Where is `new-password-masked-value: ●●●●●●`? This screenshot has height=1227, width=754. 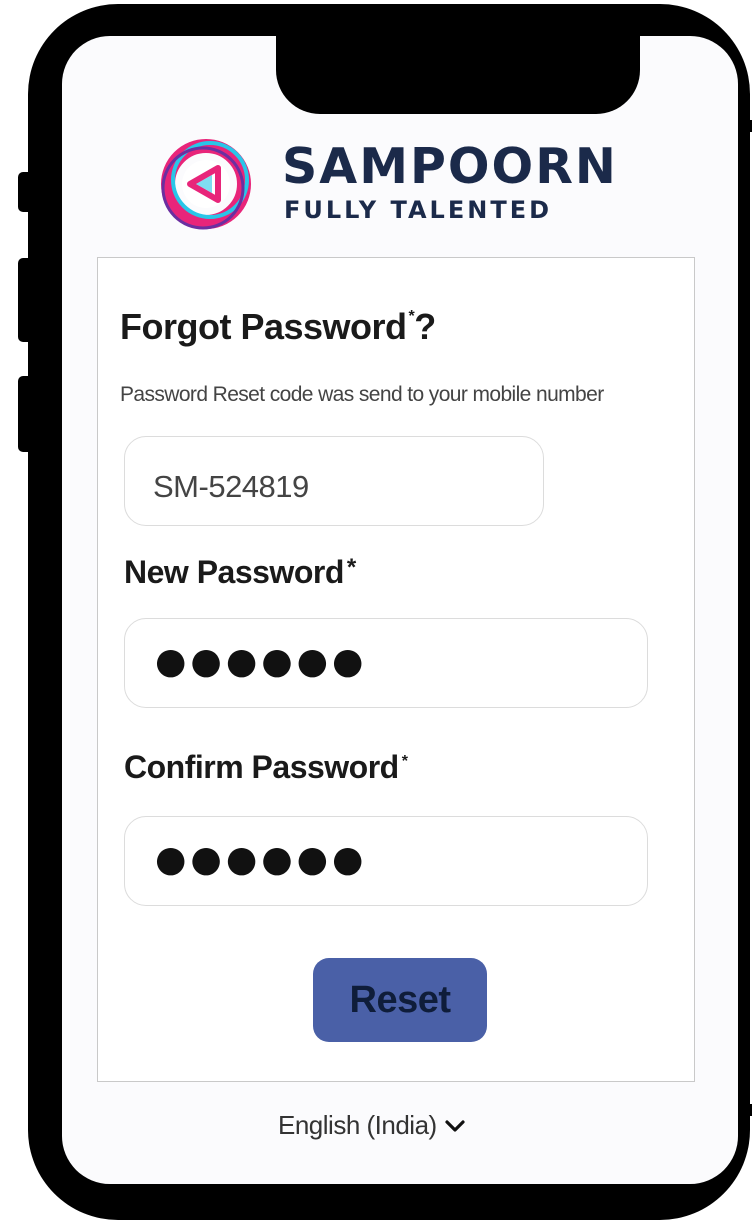 new-password-masked-value: ●●●●●● is located at coordinates (261, 661).